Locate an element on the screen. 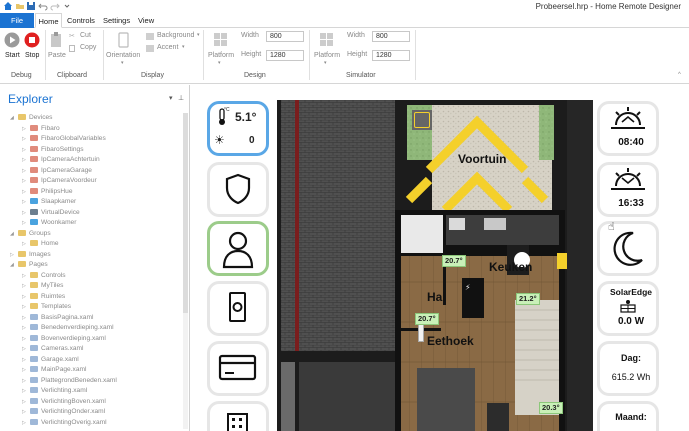 The height and width of the screenshot is (431, 689). tree-item: ▷ FibaroSettings is located at coordinates (53, 150).